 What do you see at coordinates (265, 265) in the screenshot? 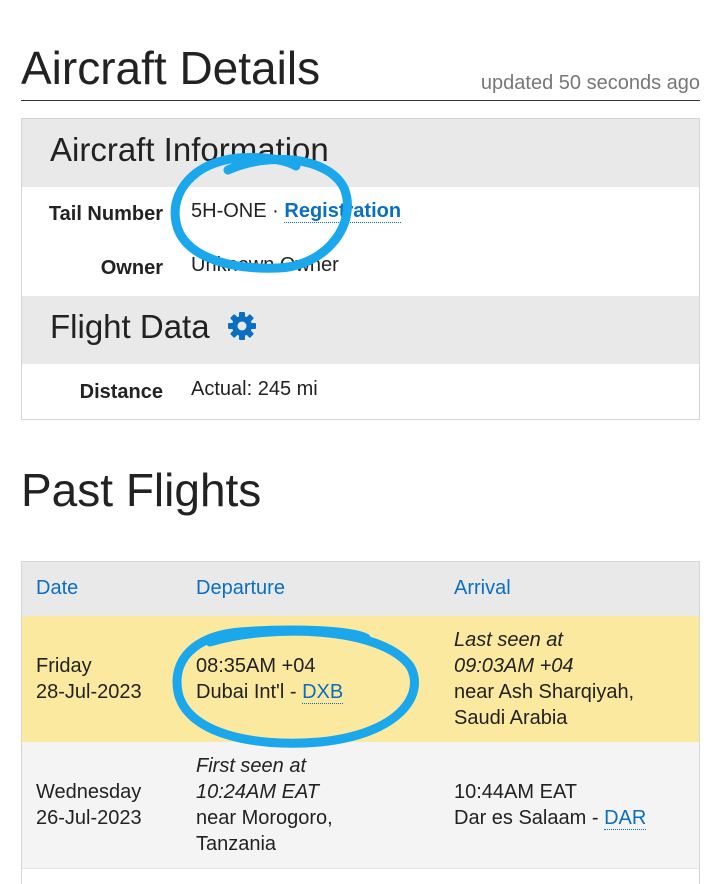
I see `owner-value: Unknown Owner` at bounding box center [265, 265].